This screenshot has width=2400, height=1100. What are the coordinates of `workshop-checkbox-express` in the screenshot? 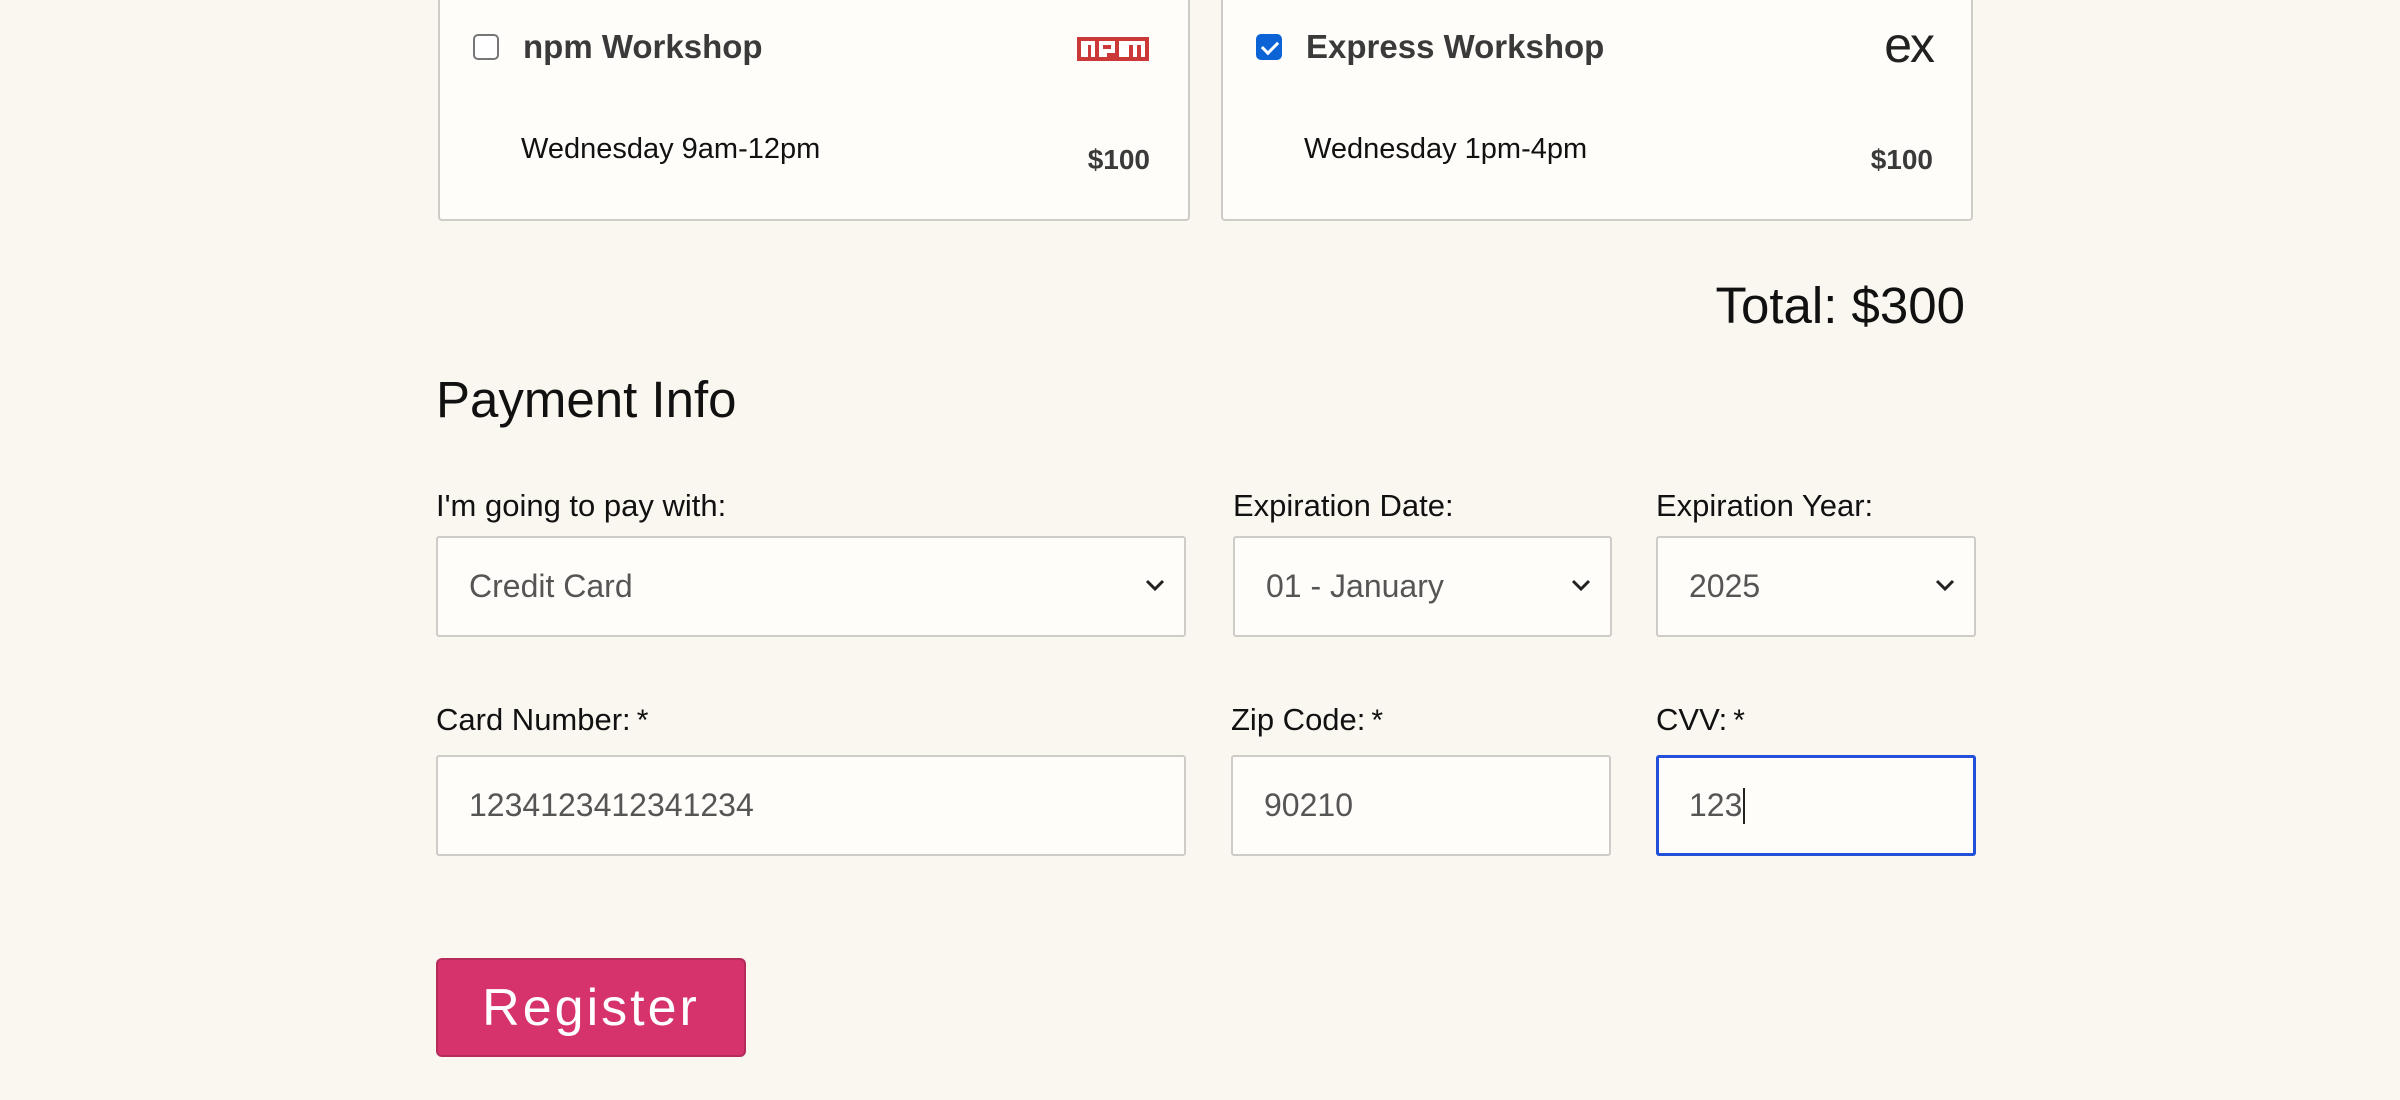 It's located at (1269, 47).